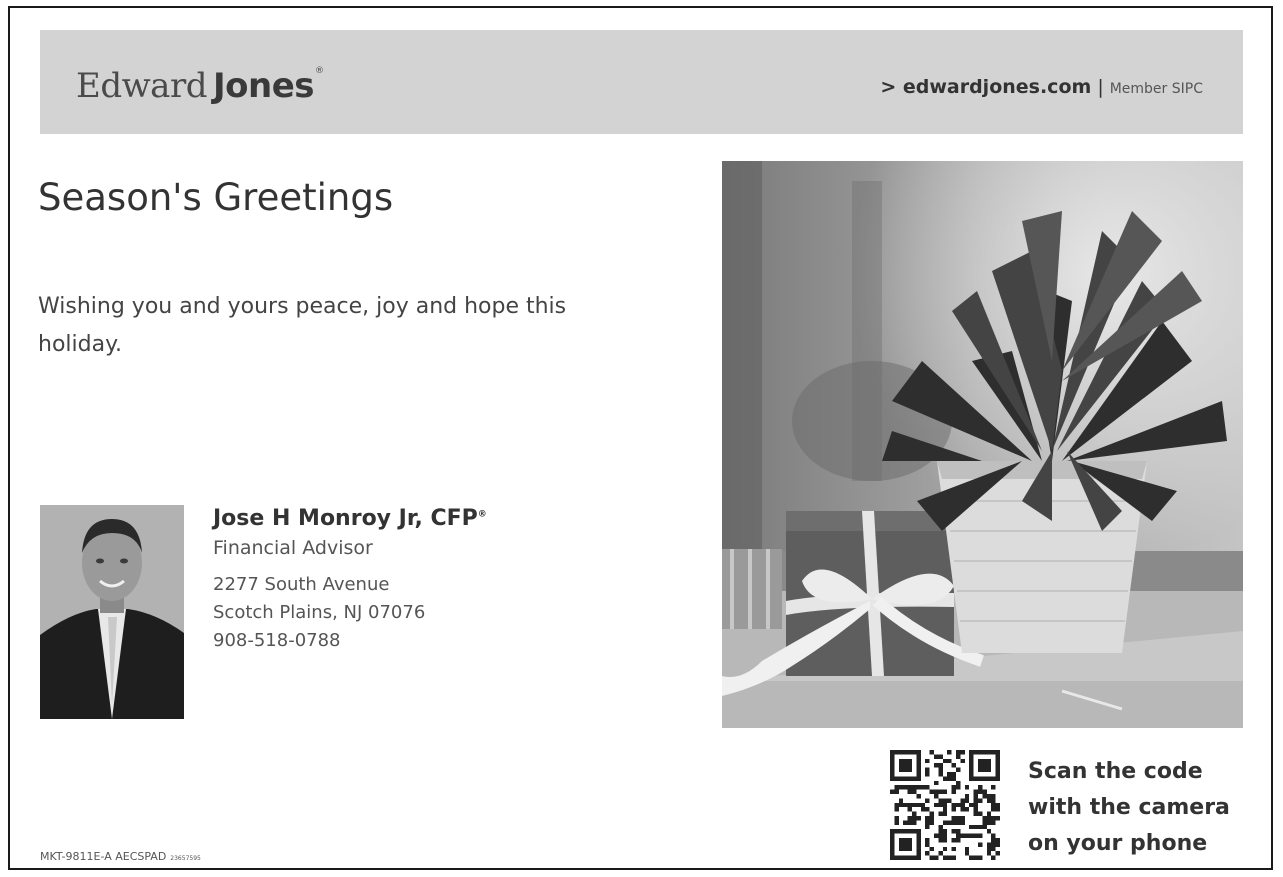 The height and width of the screenshot is (877, 1283). I want to click on address-line-1: 2277 South Avenue, so click(301, 584).